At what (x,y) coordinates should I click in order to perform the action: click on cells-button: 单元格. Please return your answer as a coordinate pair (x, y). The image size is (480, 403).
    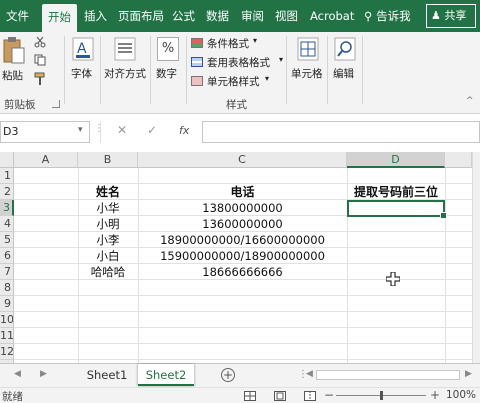
    Looking at the image, I should click on (308, 59).